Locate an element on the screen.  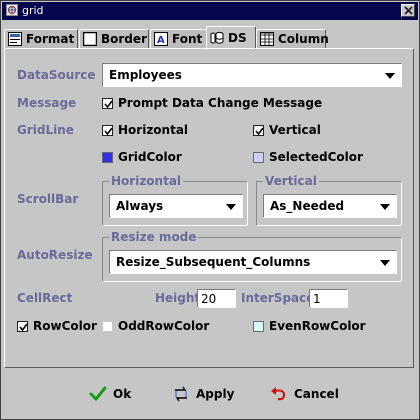
vertical-scroll-group: Vertical As_Needed is located at coordinates (329, 200).